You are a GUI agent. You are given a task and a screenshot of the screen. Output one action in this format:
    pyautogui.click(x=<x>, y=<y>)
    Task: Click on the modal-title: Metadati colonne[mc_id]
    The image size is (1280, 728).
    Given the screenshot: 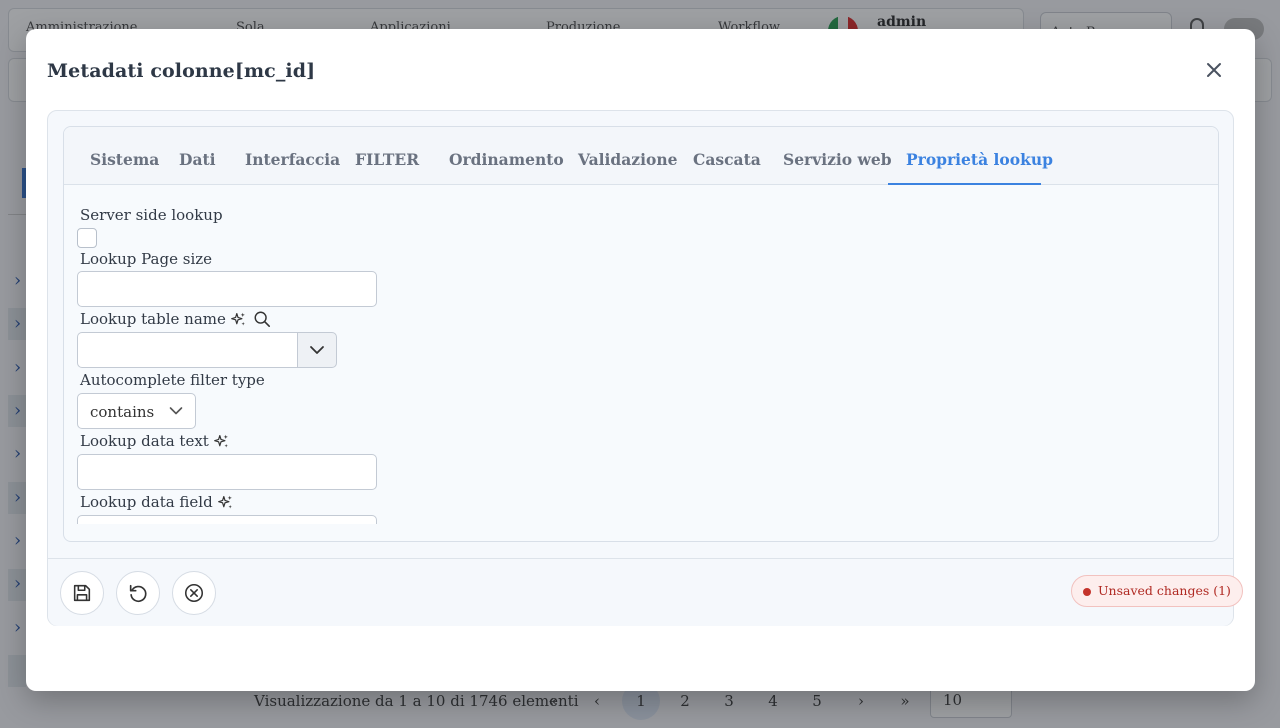 What is the action you would take?
    pyautogui.click(x=181, y=71)
    